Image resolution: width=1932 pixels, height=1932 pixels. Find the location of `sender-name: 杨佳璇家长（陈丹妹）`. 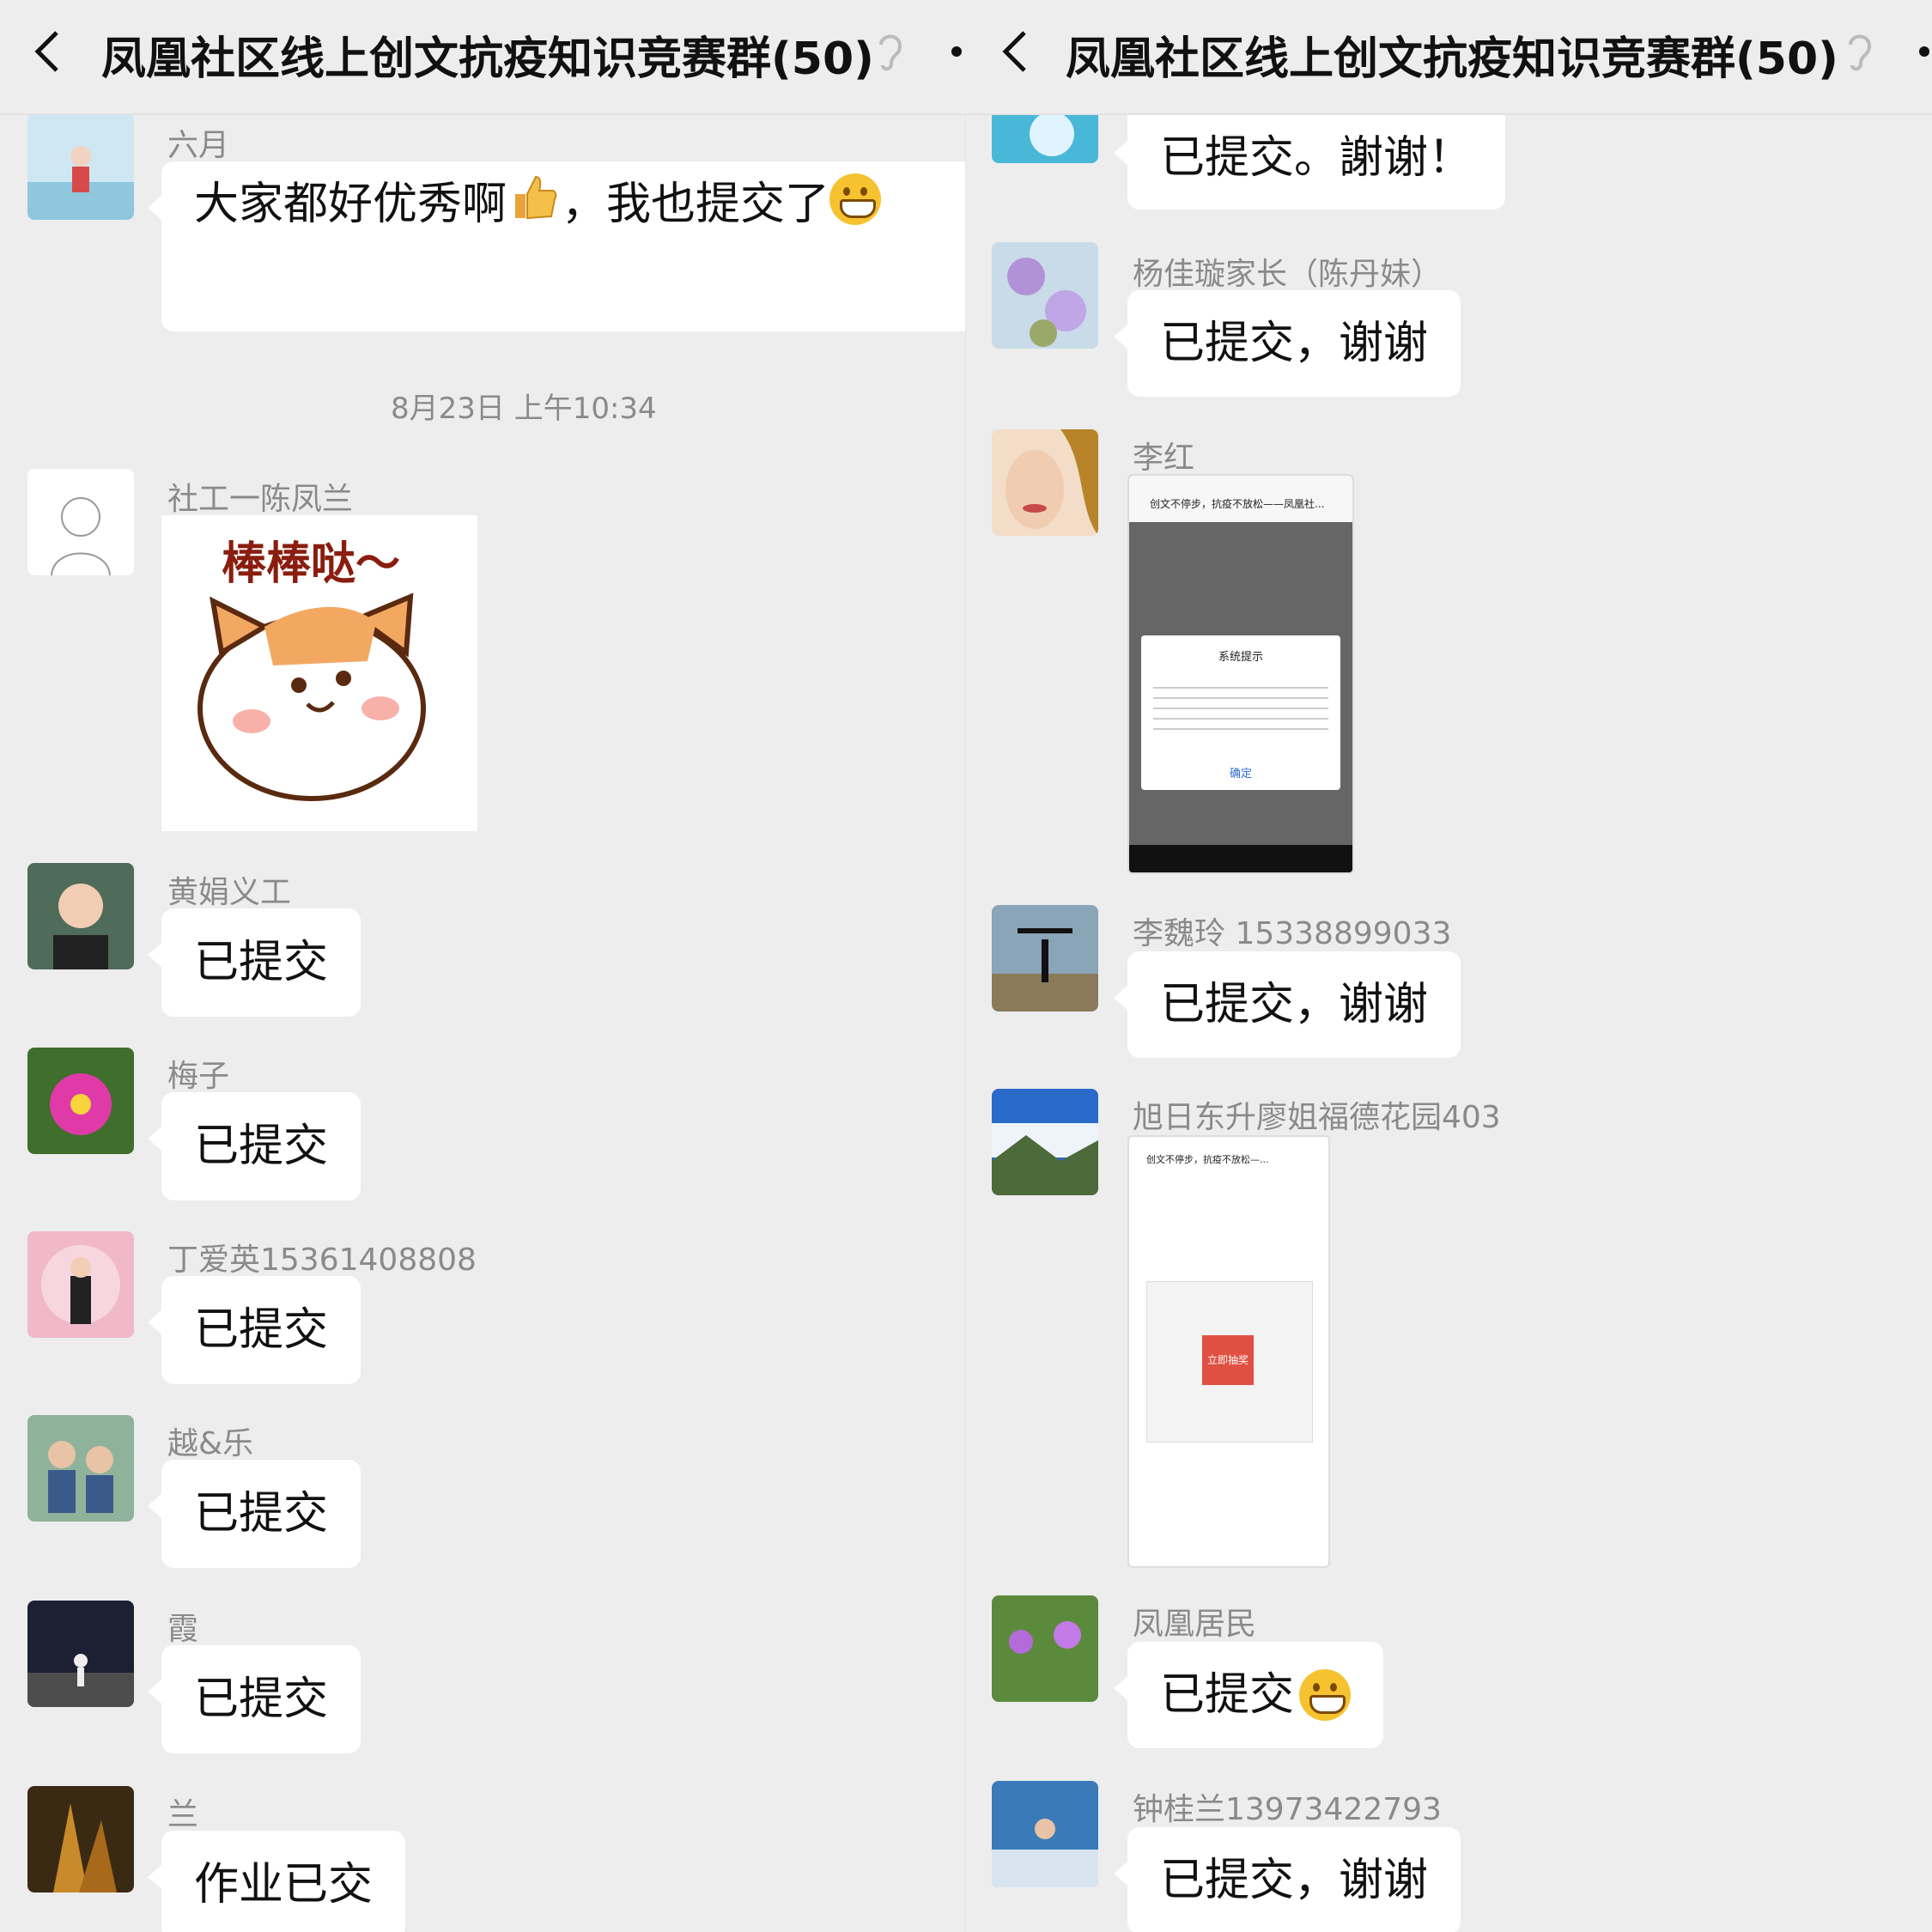

sender-name: 杨佳璇家长（陈丹妹） is located at coordinates (1288, 274).